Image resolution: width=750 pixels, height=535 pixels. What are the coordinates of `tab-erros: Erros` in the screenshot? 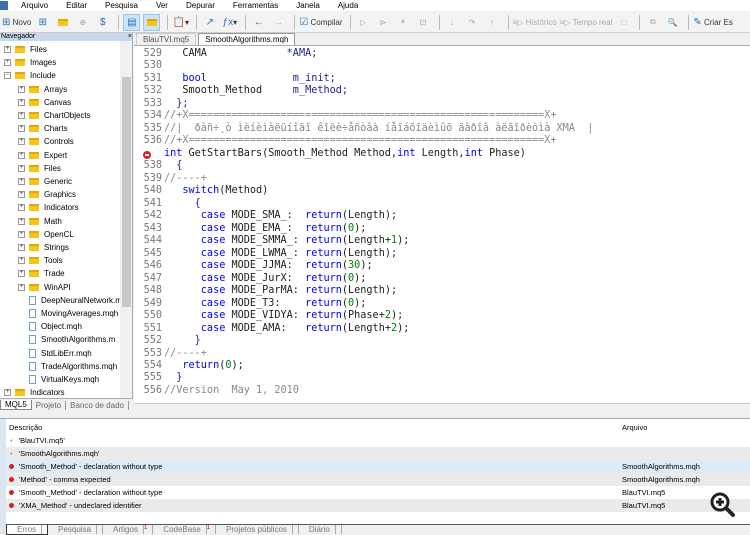 It's located at (27, 529).